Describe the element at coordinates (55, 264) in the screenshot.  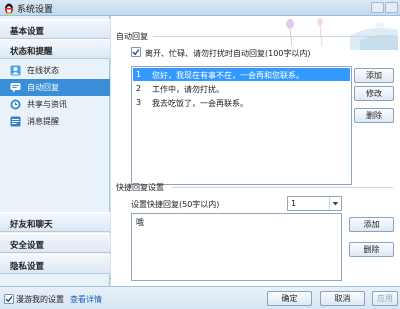
I see `sidebar-group-privacy: 隐私设置` at that location.